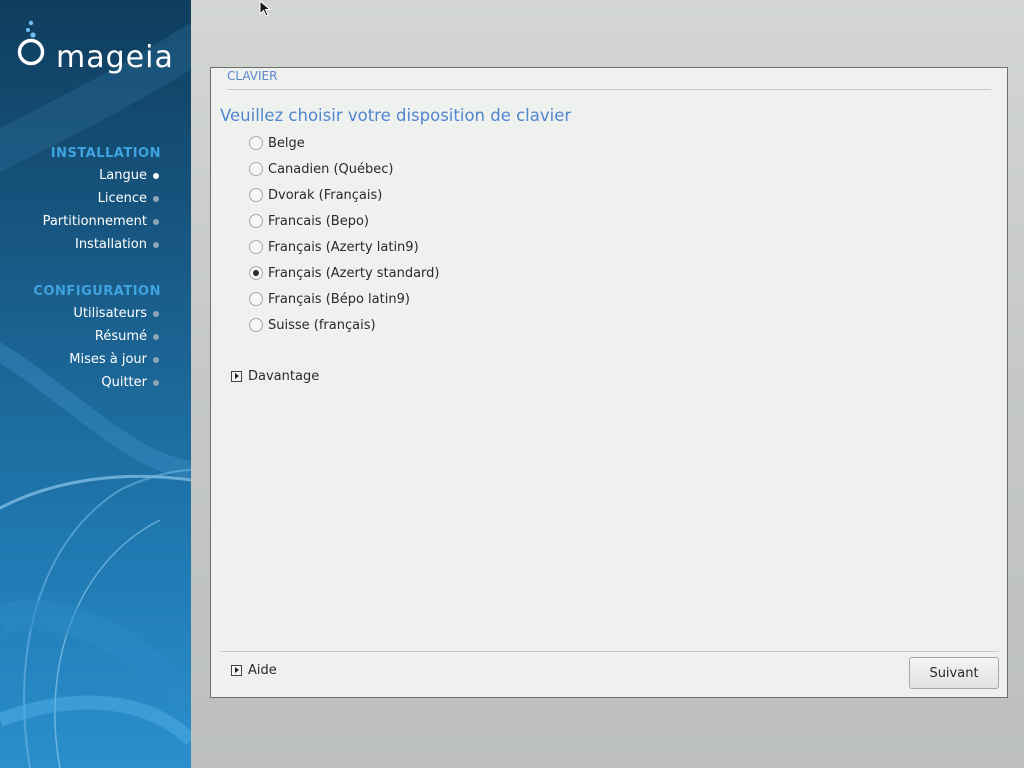 Image resolution: width=1024 pixels, height=768 pixels. I want to click on layout-option-label: Canadien (Québec), so click(331, 169).